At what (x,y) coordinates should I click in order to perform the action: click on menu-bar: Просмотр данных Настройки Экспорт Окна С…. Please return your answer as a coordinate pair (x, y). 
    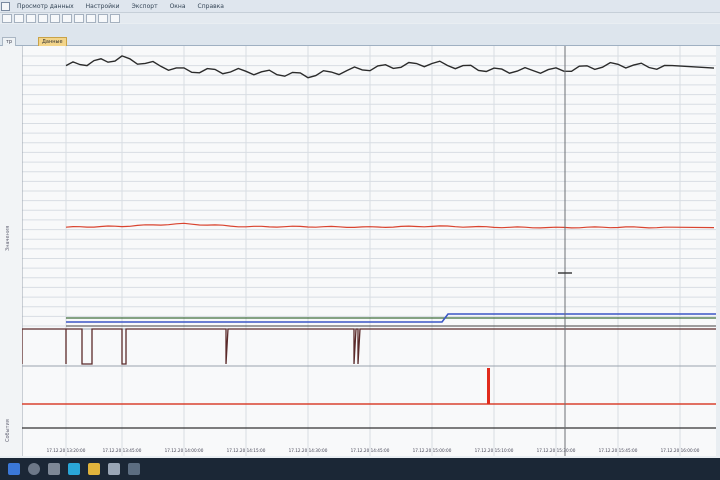
    Looking at the image, I should click on (360, 6).